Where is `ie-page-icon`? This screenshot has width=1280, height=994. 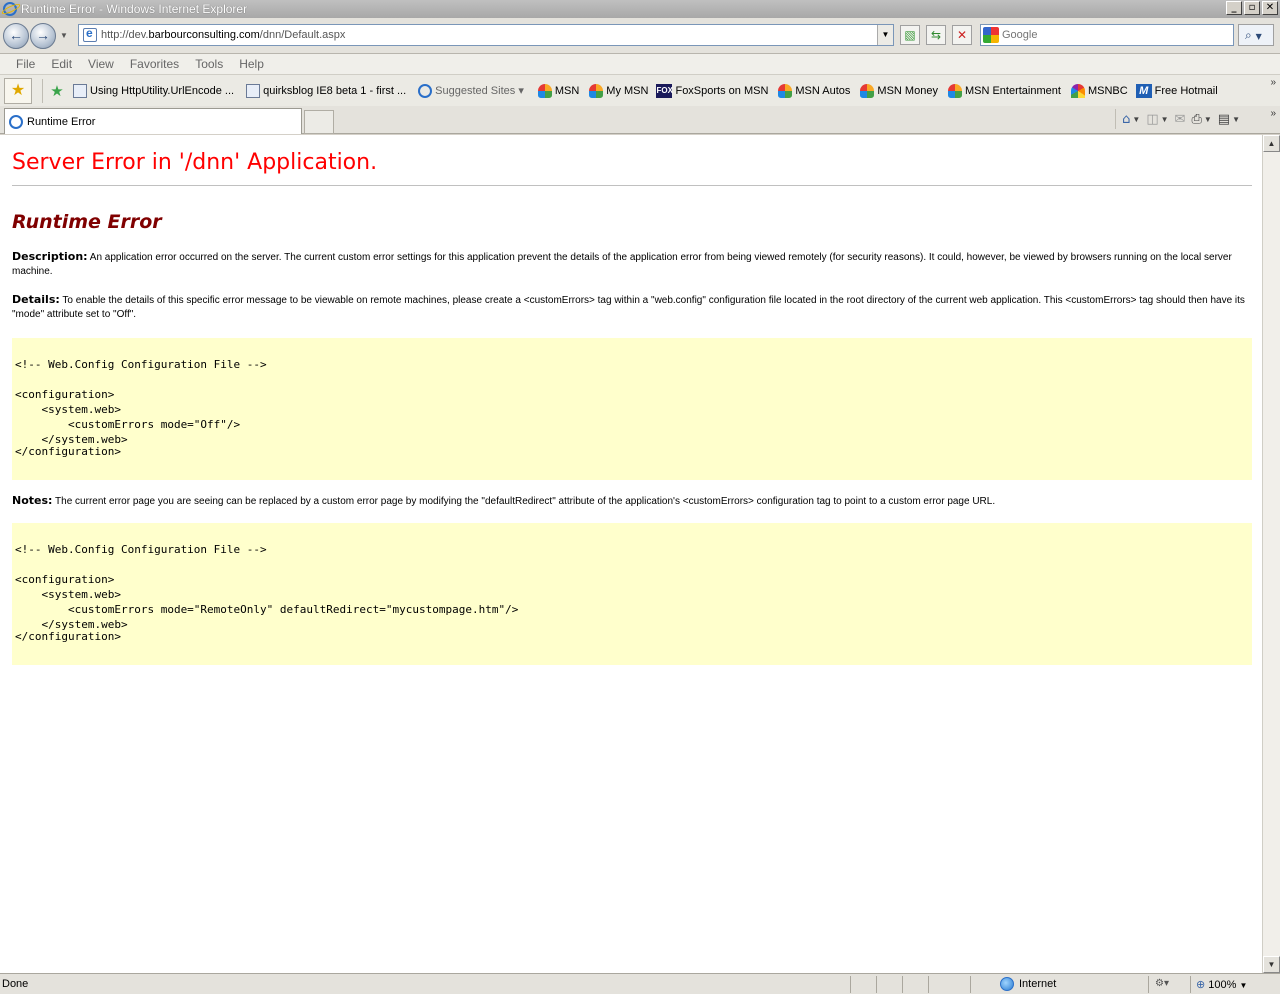
ie-page-icon is located at coordinates (253, 90).